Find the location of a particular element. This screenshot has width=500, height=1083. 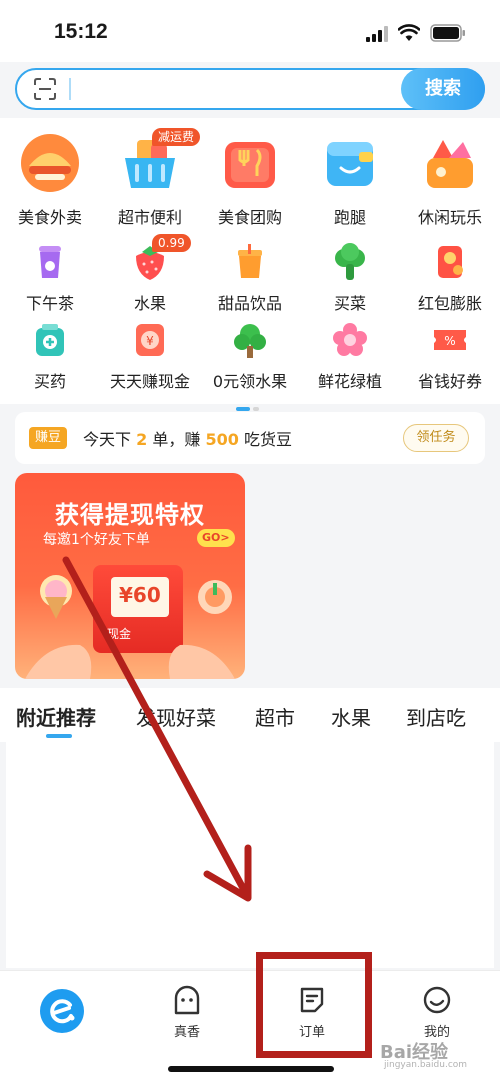

nav-profile: 我的 is located at coordinates (437, 1012).